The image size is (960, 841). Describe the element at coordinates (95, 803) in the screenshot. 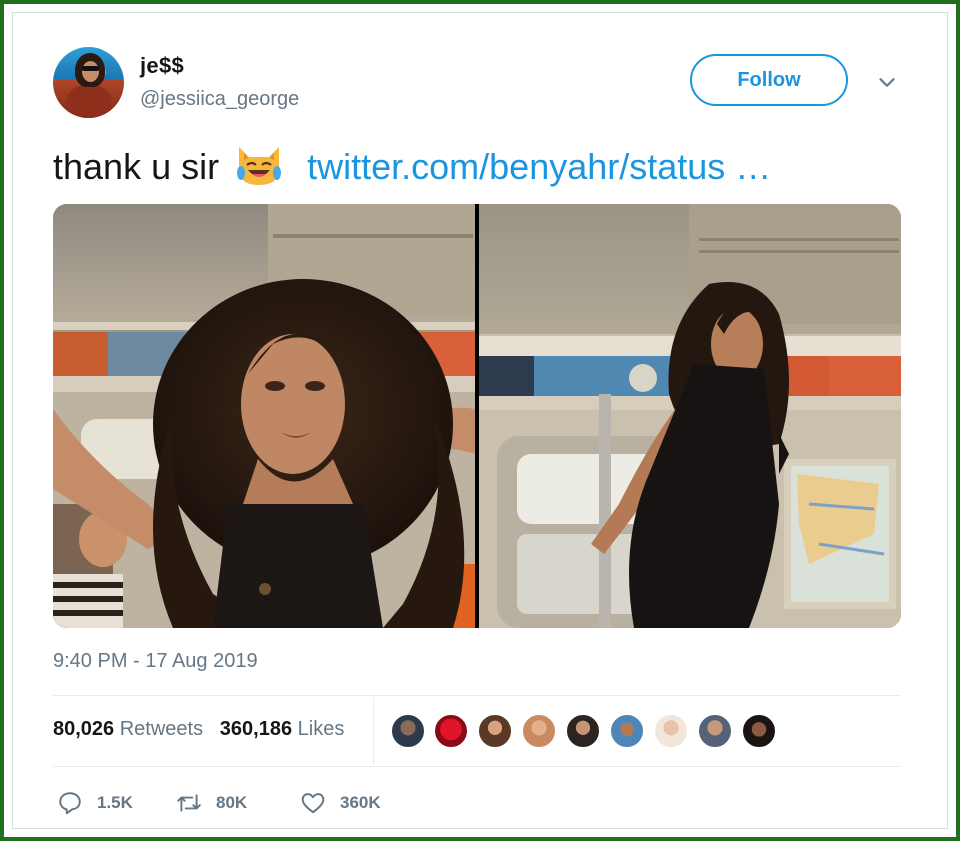

I see `reply-button: 1.5K` at that location.